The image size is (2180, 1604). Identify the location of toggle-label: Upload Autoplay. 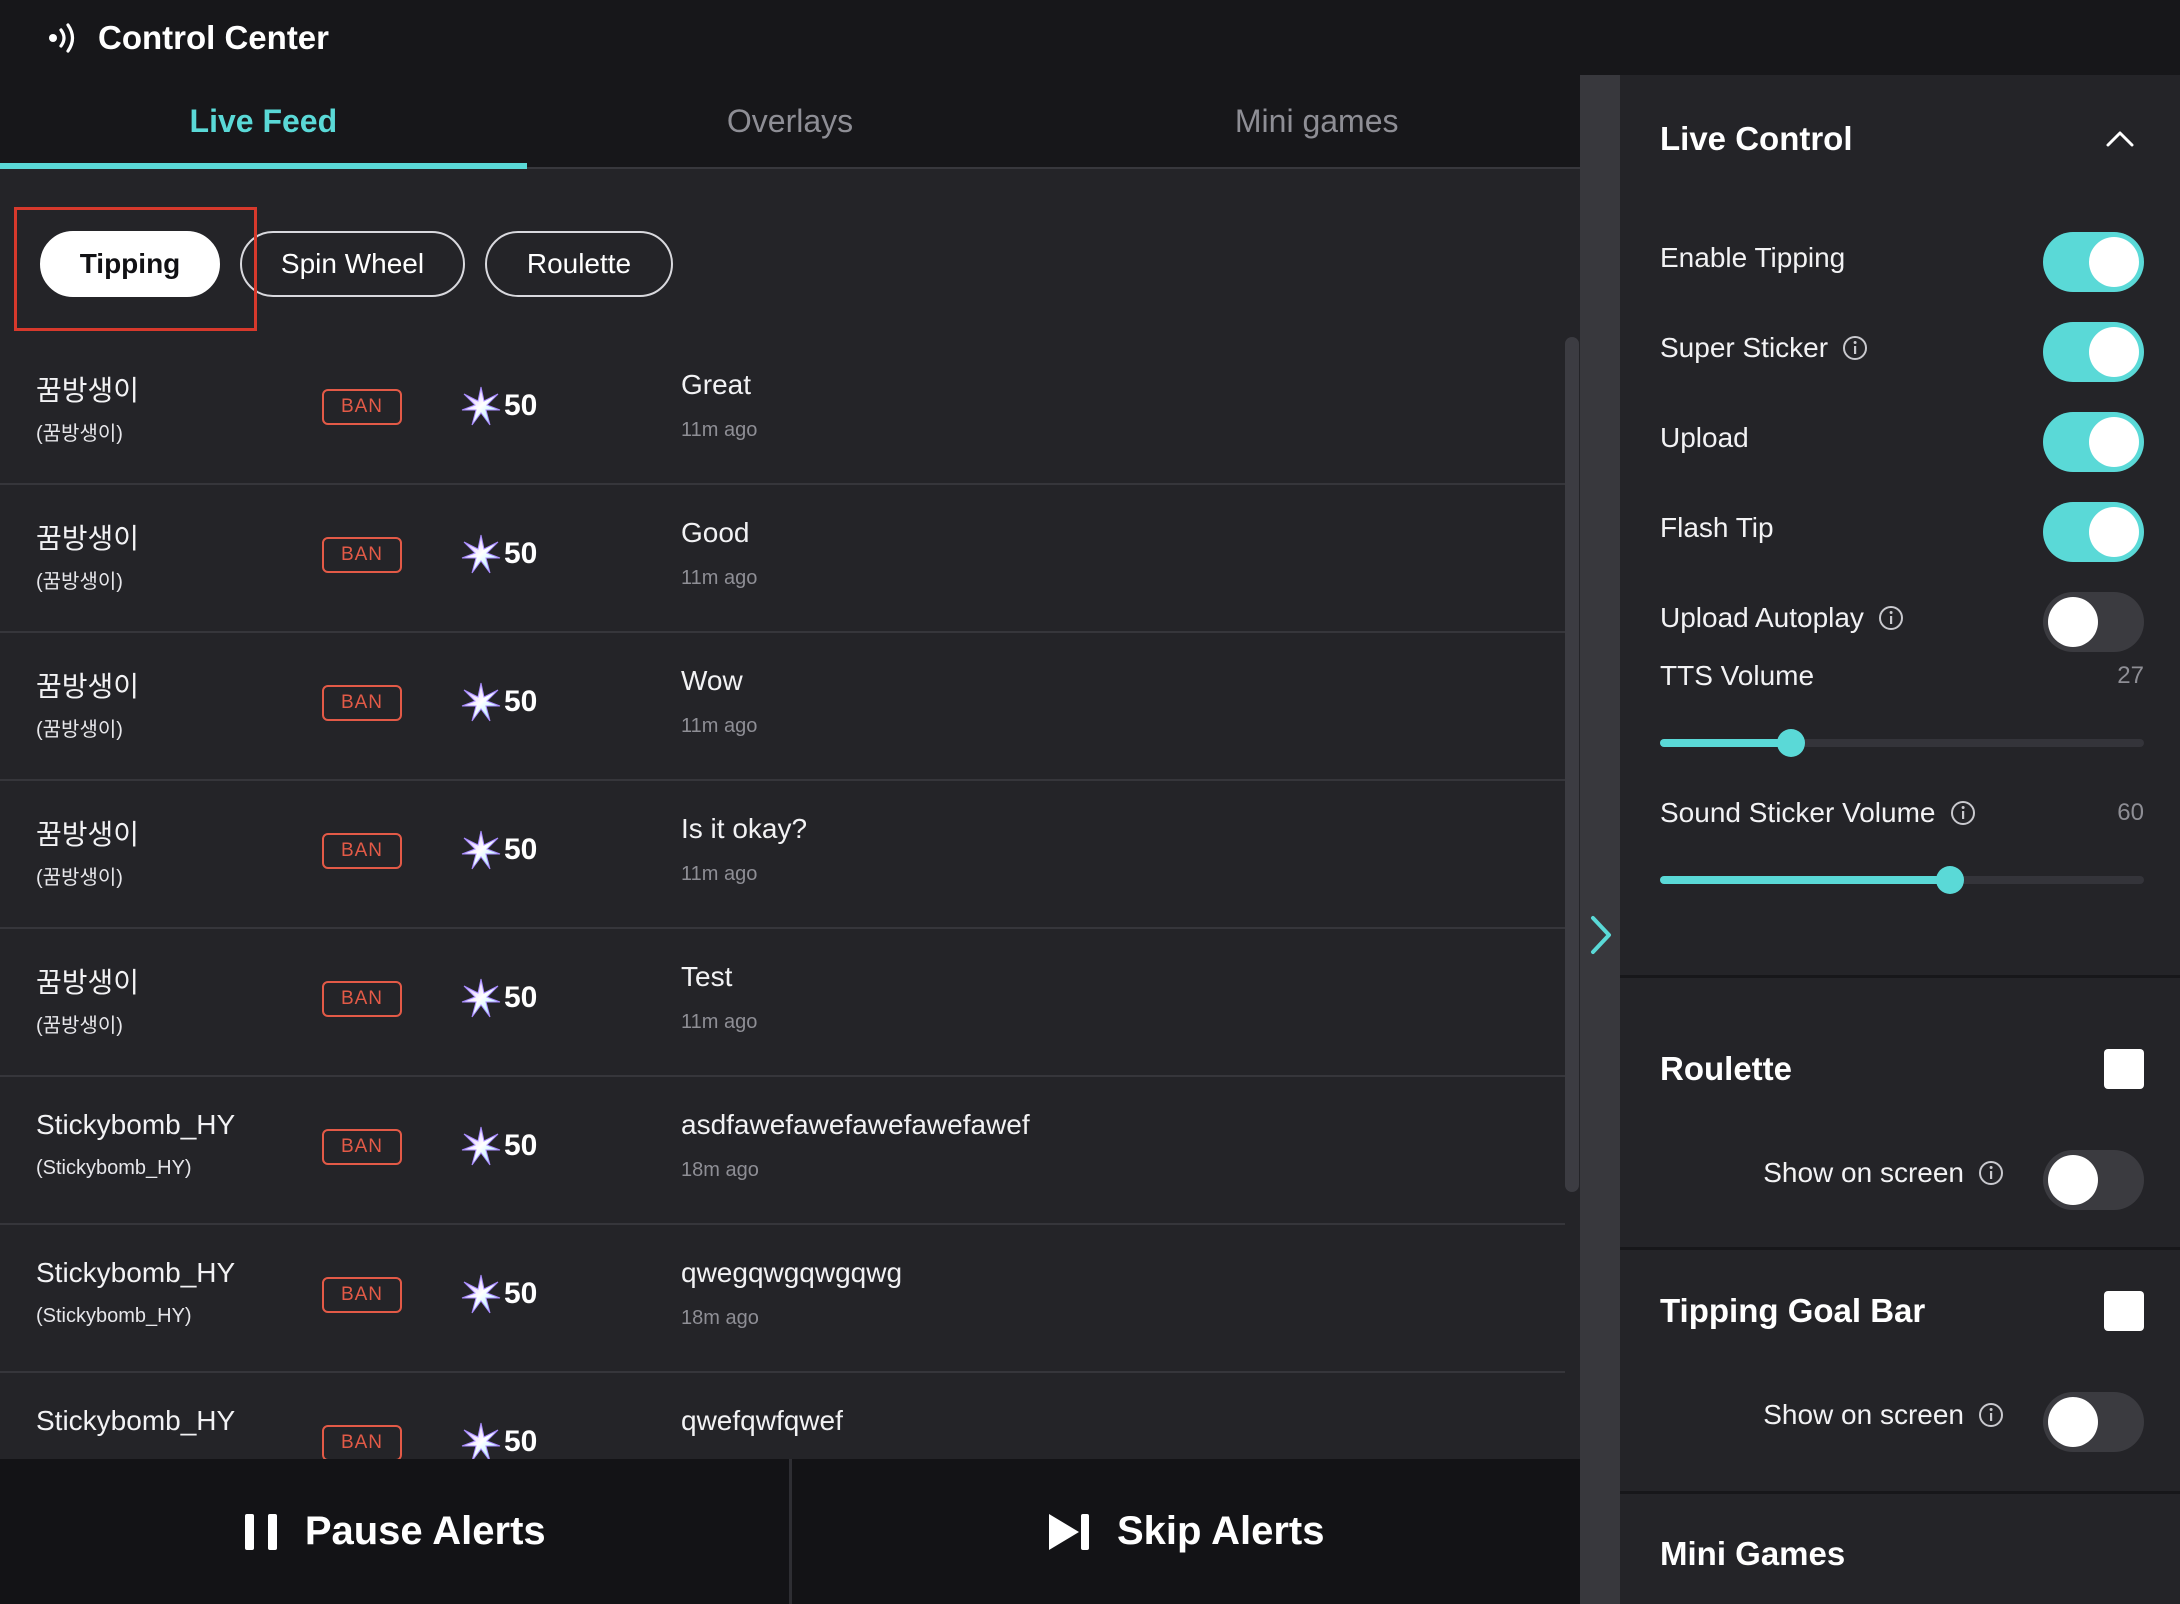
(1782, 618).